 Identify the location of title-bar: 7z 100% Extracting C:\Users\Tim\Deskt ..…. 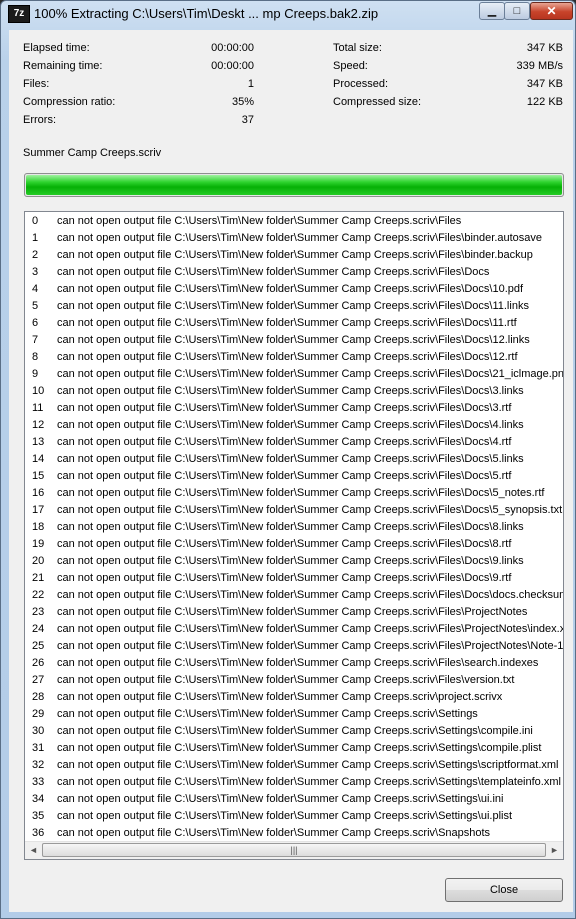
(288, 14).